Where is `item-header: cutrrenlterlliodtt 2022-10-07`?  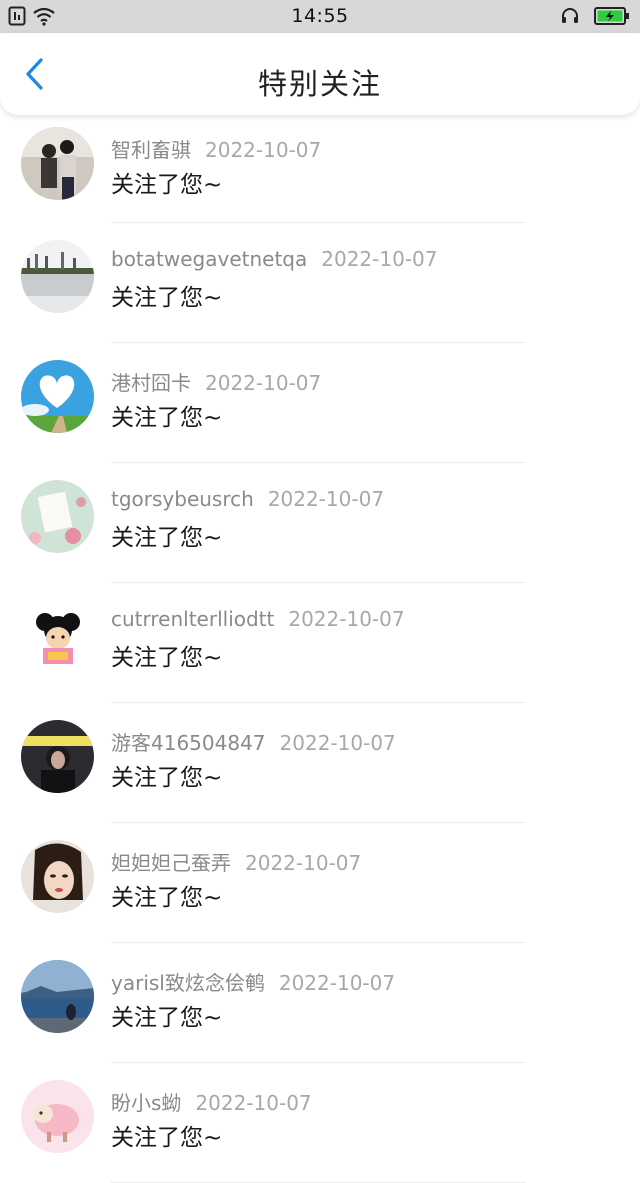 item-header: cutrrenlterlliodtt 2022-10-07 is located at coordinates (258, 619).